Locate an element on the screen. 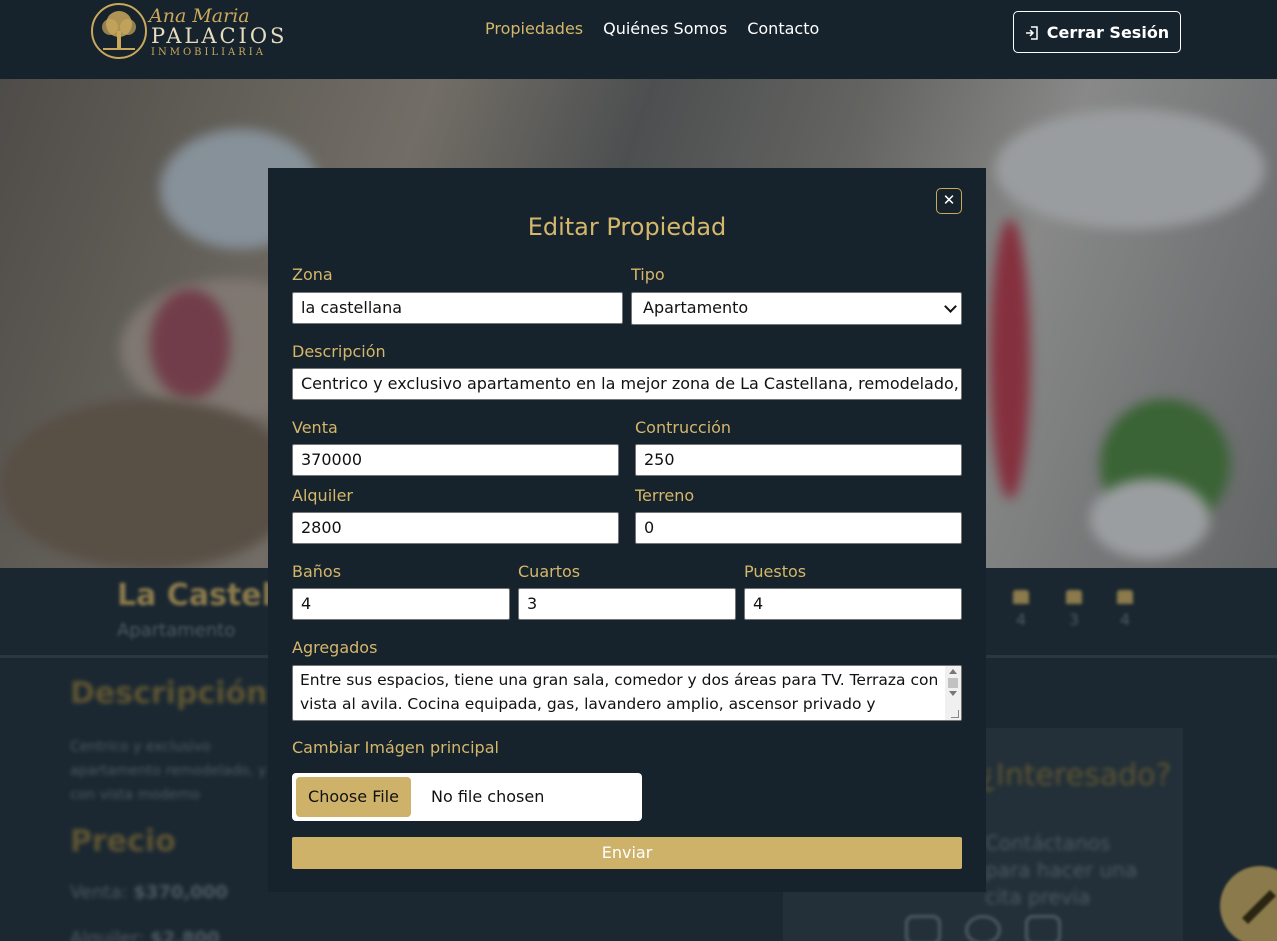 Image resolution: width=1277 pixels, height=941 pixels. close-icon: ✕ is located at coordinates (949, 200).